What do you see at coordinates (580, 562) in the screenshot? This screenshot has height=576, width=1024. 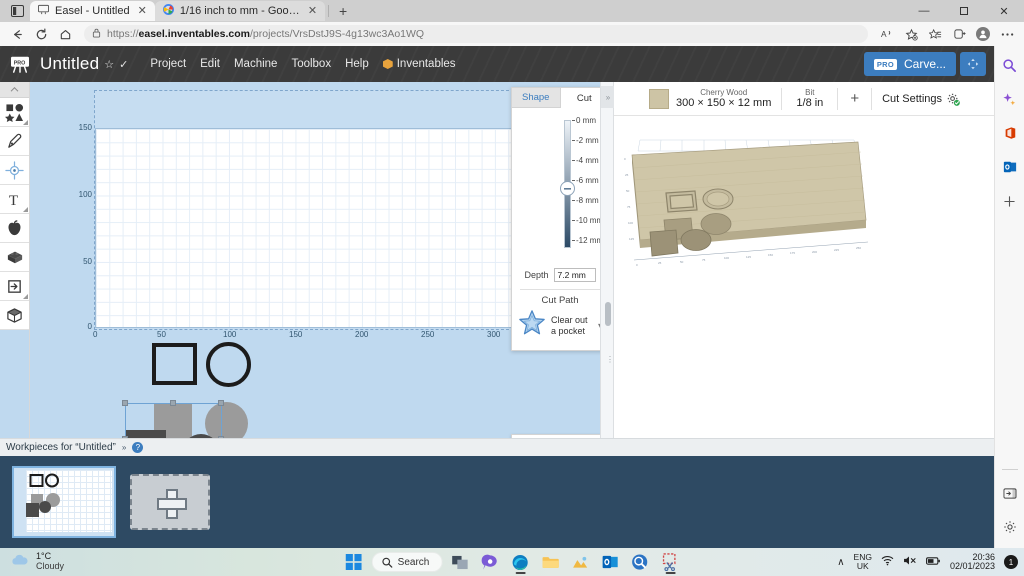 I see `photos-button` at bounding box center [580, 562].